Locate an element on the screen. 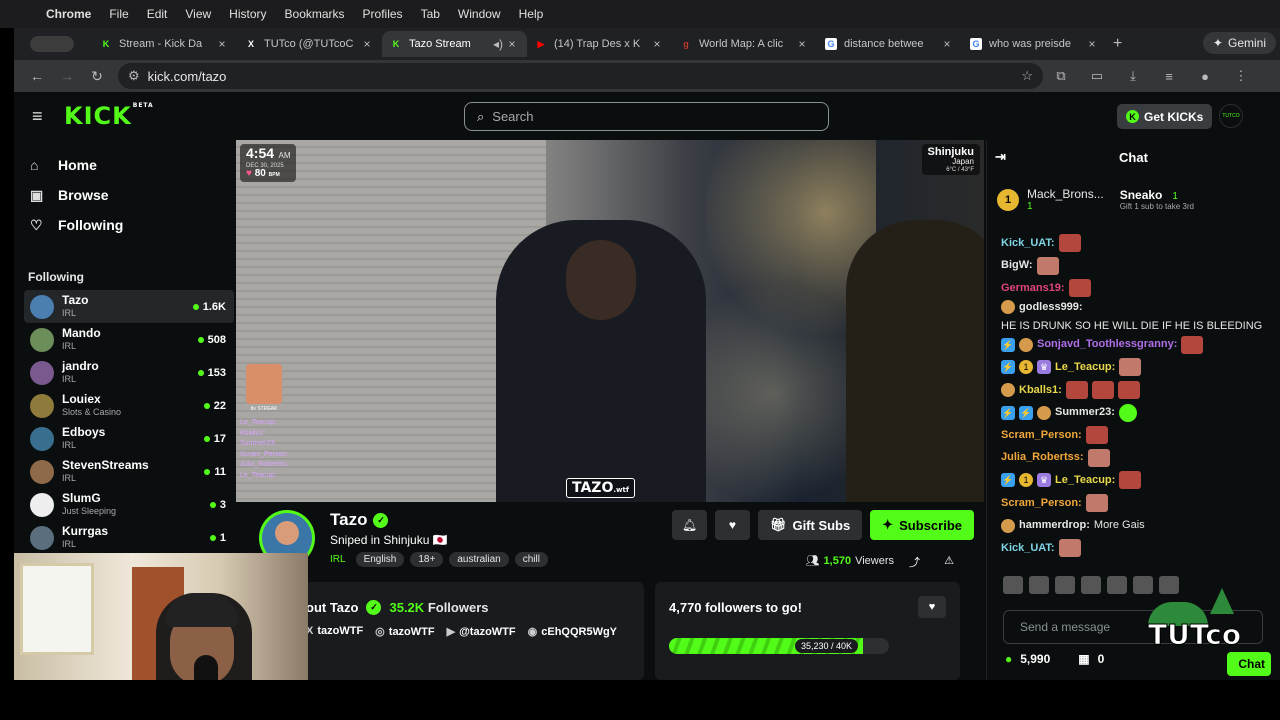  gift-box-icon: ▦ is located at coordinates (1083, 659).